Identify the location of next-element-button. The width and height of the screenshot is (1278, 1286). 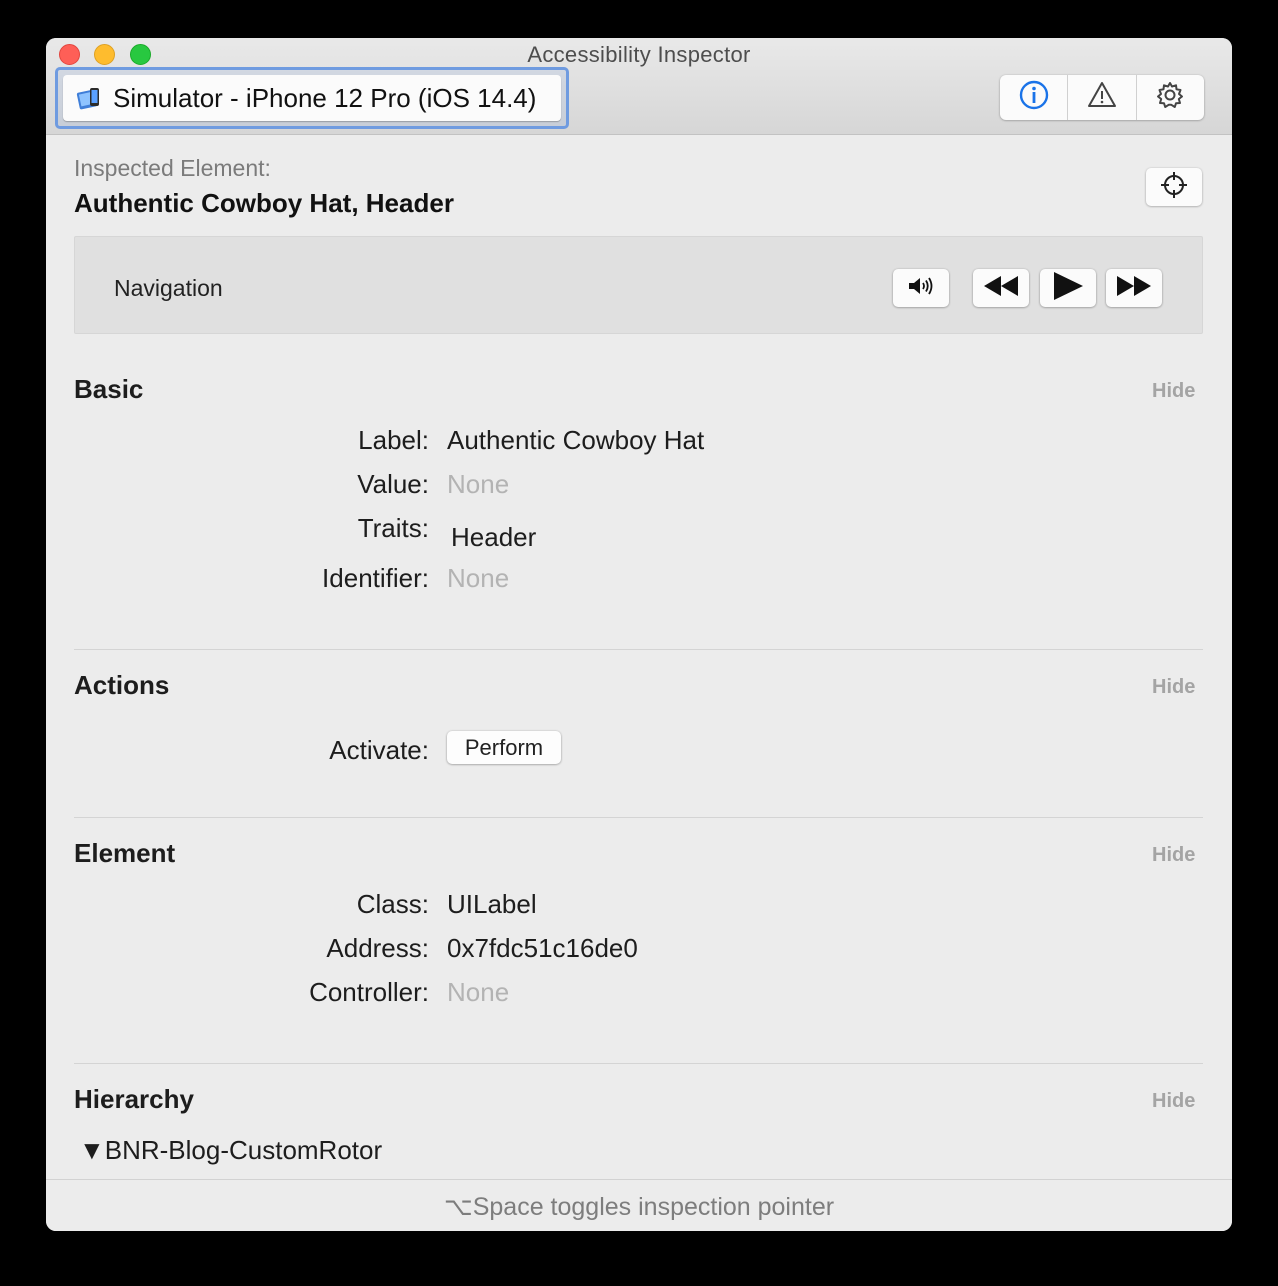
(1134, 288).